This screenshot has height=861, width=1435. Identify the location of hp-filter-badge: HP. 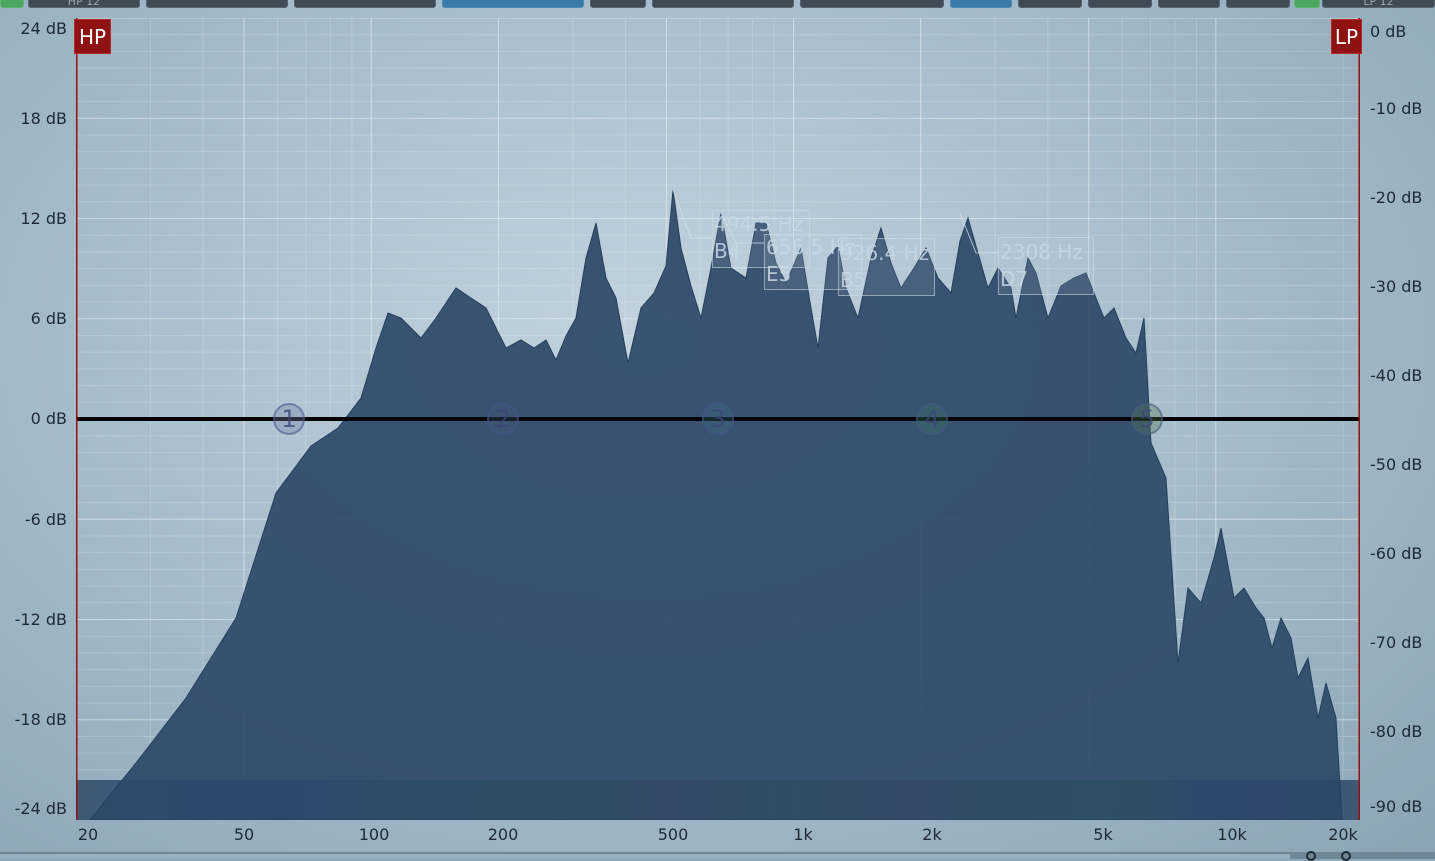
(92, 36).